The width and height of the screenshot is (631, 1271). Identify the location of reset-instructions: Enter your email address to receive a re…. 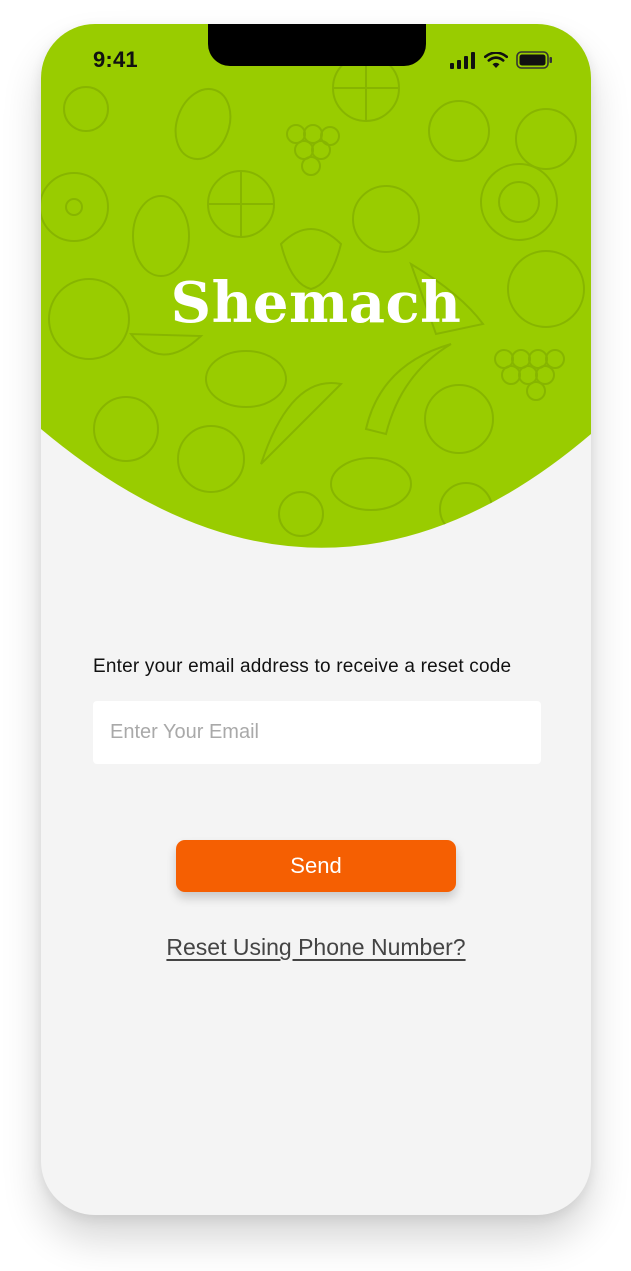
(302, 666).